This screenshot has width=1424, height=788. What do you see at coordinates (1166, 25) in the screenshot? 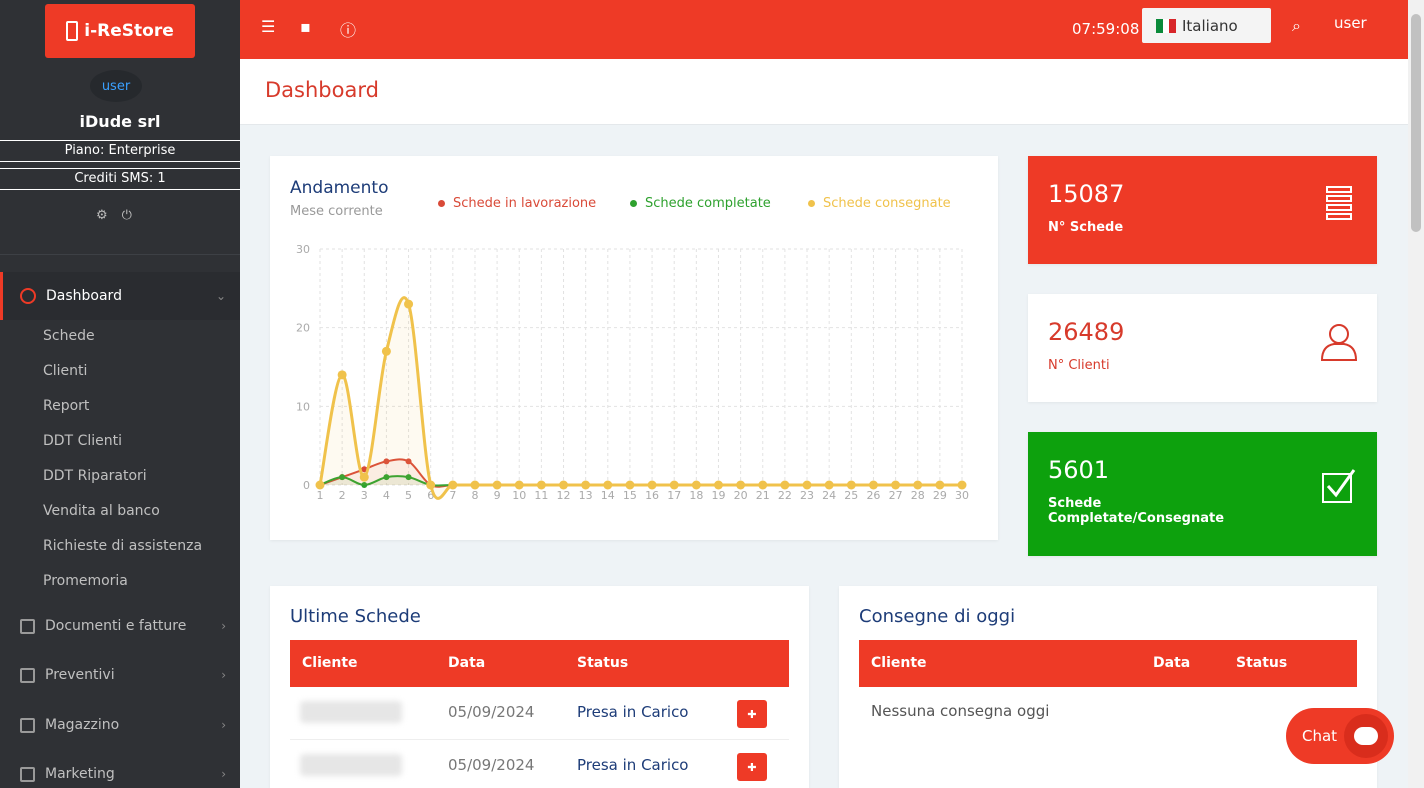
I see `italy-flag-icon` at bounding box center [1166, 25].